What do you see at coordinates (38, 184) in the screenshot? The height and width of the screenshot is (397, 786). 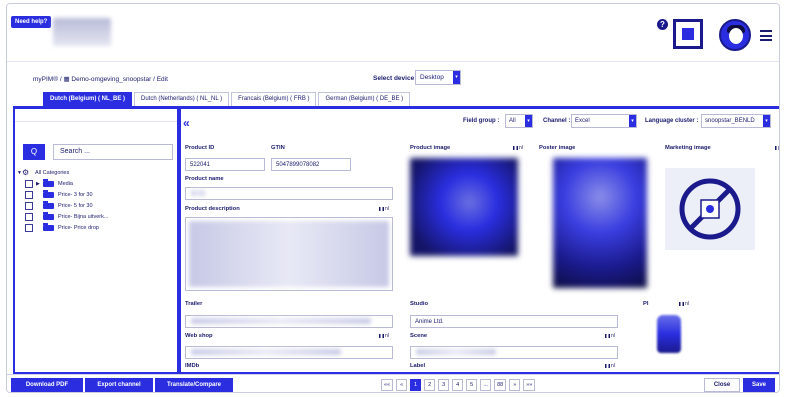 I see `caret-right-icon: ▶` at bounding box center [38, 184].